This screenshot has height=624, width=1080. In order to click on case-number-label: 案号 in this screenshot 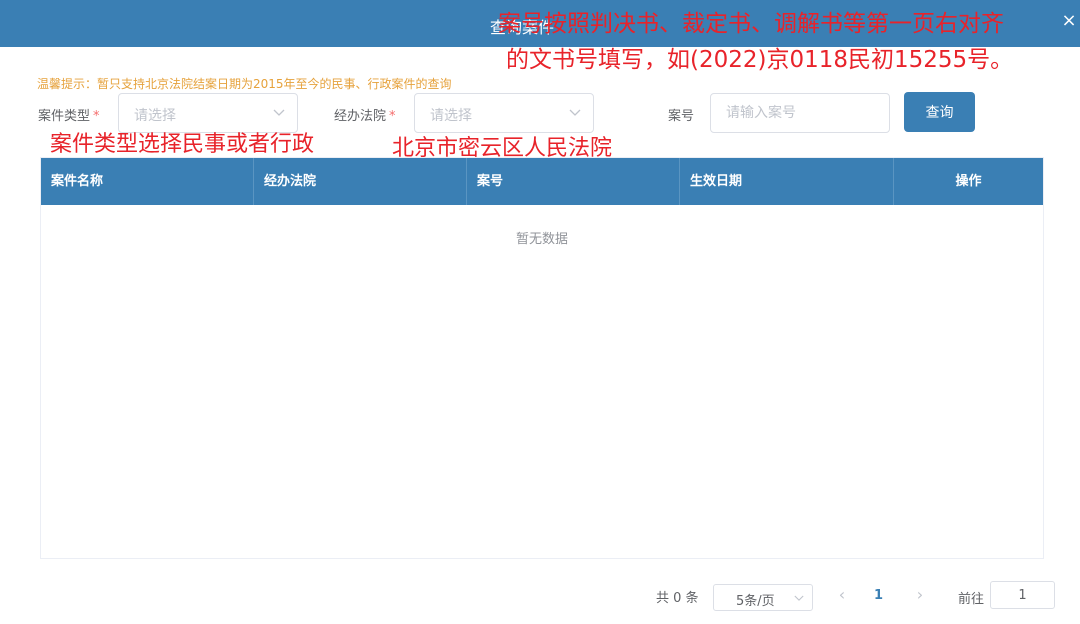, I will do `click(681, 116)`.